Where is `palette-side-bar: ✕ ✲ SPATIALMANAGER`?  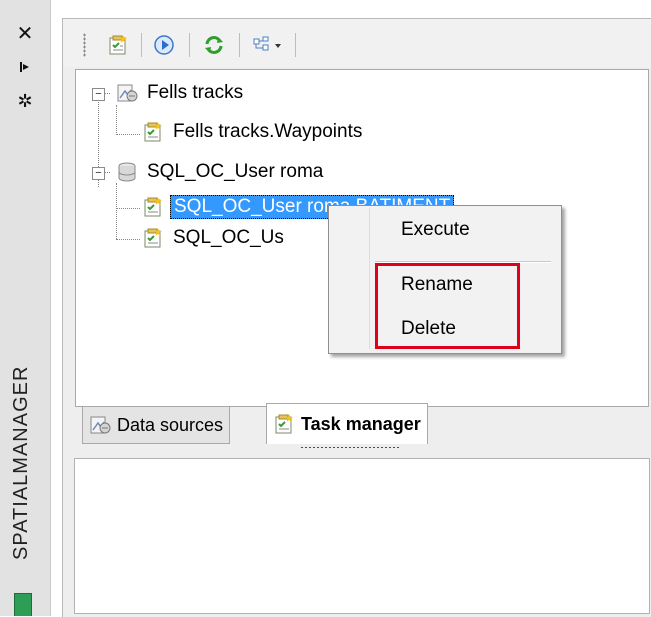
palette-side-bar: ✕ ✲ SPATIALMANAGER is located at coordinates (25, 308).